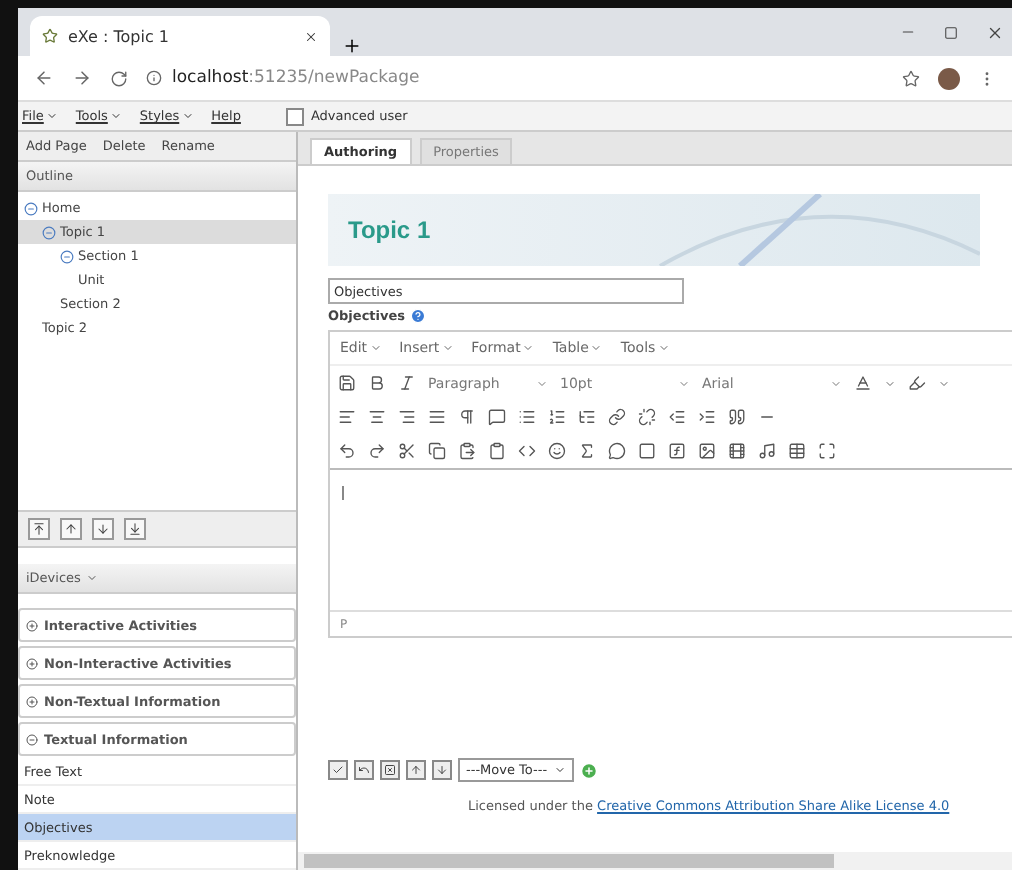 This screenshot has width=1012, height=870. What do you see at coordinates (951, 32) in the screenshot?
I see `maximize-icon` at bounding box center [951, 32].